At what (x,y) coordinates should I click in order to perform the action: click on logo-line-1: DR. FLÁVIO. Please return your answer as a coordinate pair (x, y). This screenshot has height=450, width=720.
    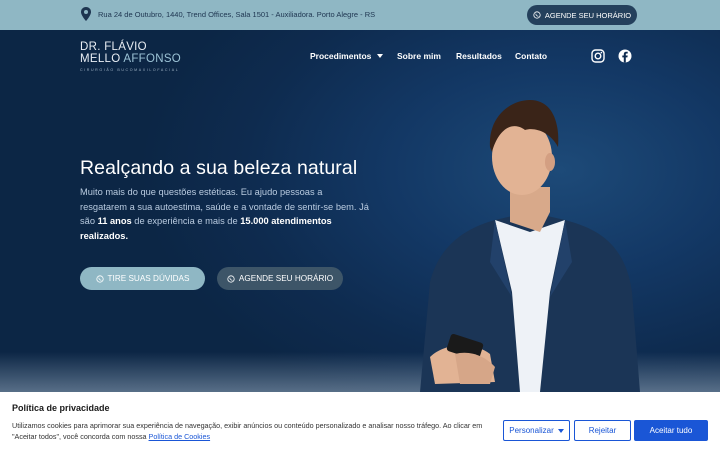
    Looking at the image, I should click on (113, 47).